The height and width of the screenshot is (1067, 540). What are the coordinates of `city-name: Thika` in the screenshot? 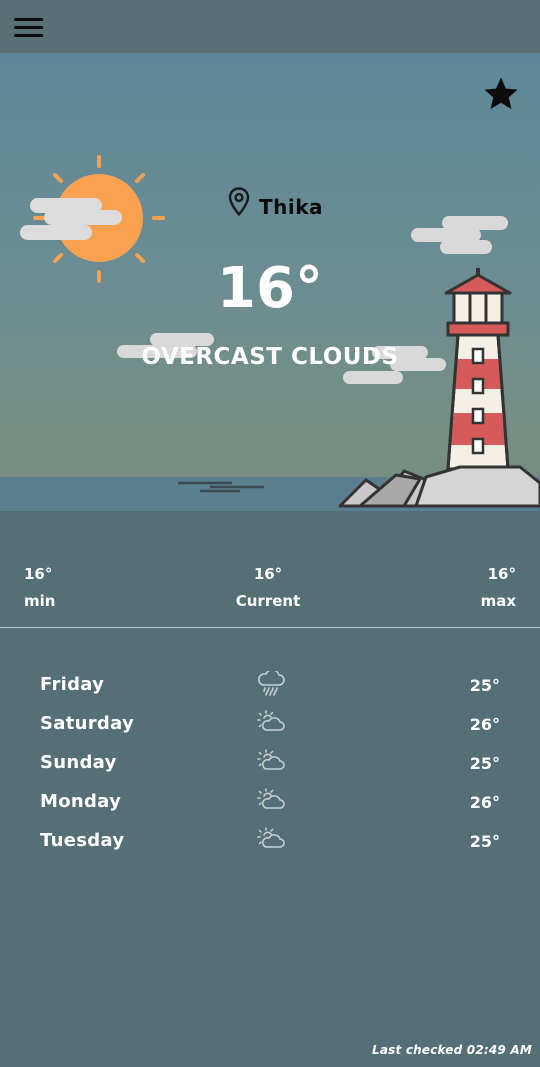 It's located at (291, 207).